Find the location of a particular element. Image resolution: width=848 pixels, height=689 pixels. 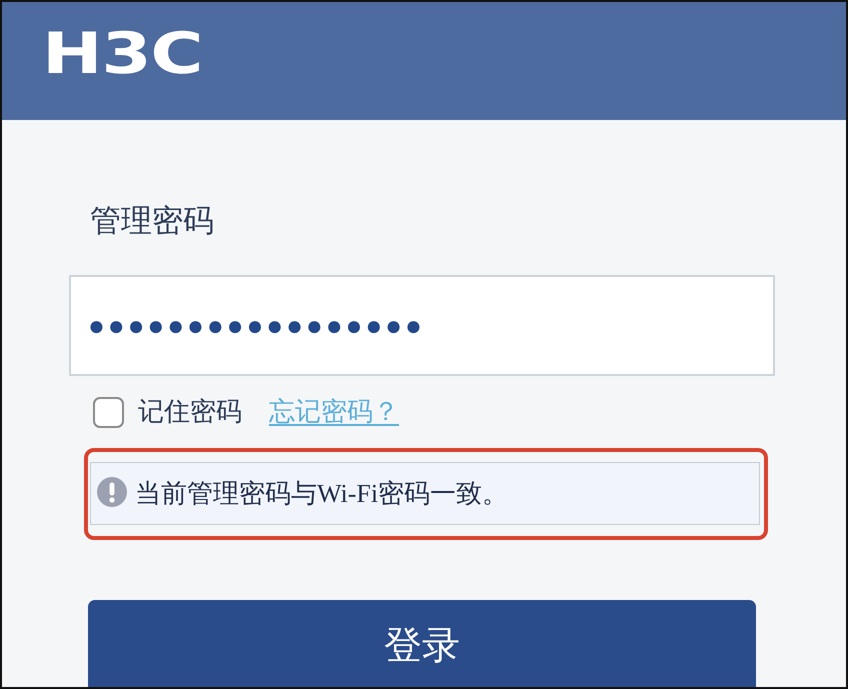

login-button: 登录 is located at coordinates (422, 643).